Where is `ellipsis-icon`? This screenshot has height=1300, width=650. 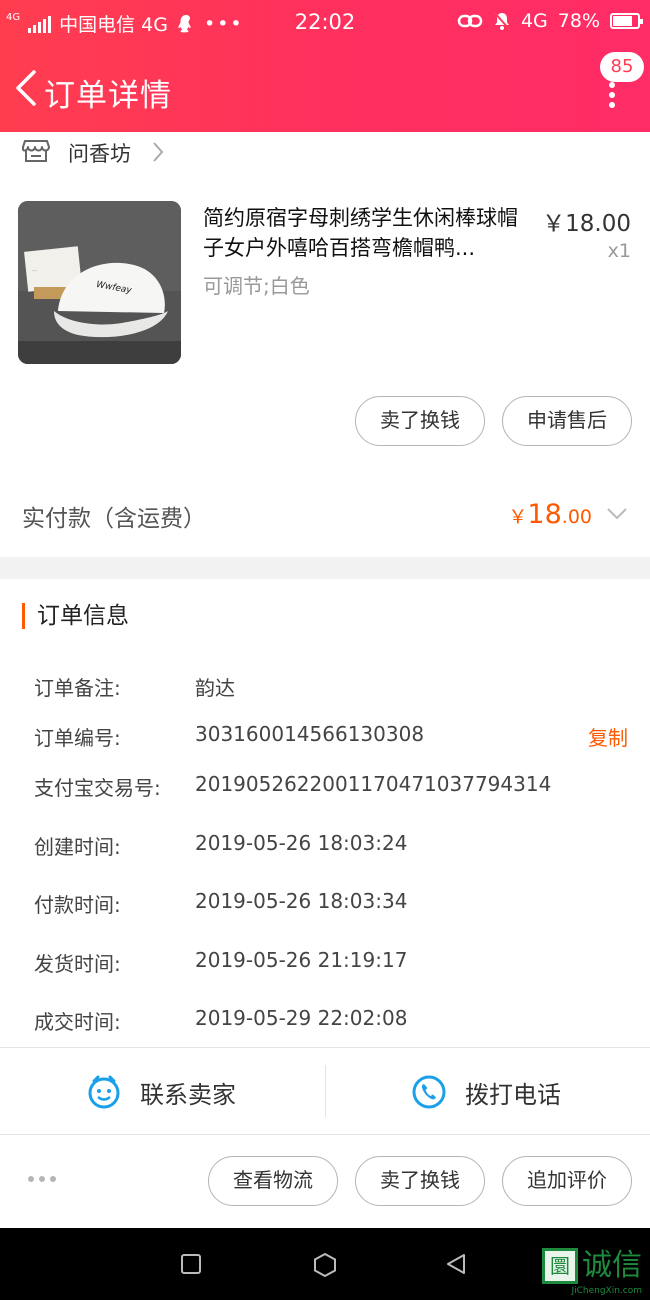 ellipsis-icon is located at coordinates (42, 1179).